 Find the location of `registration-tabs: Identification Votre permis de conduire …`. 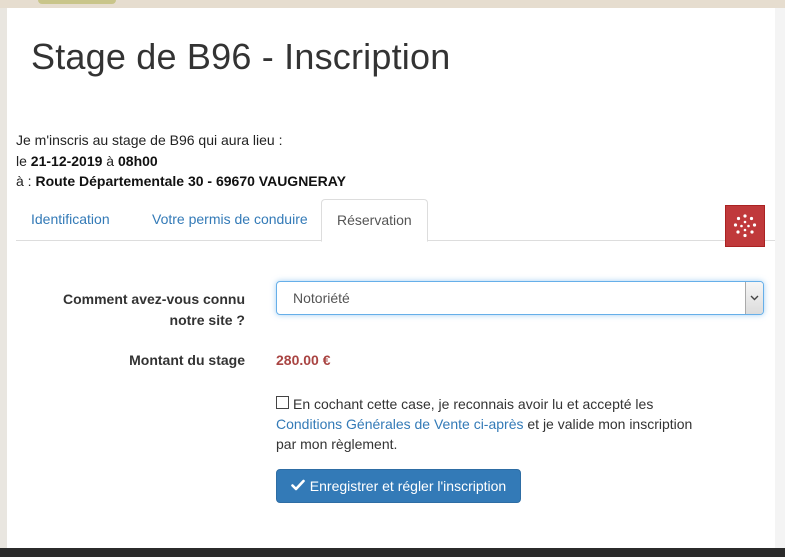

registration-tabs: Identification Votre permis de conduire … is located at coordinates (395, 220).